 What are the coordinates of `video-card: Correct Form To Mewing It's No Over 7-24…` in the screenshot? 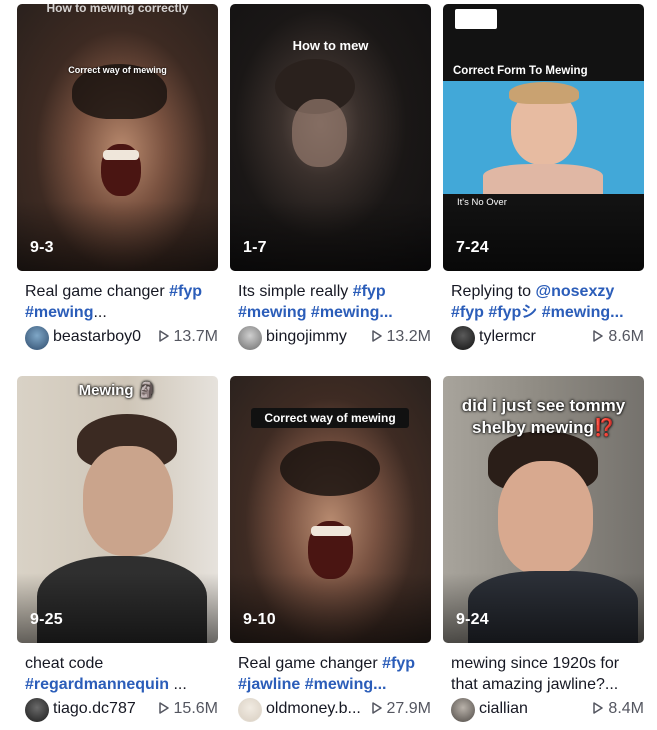 It's located at (543, 177).